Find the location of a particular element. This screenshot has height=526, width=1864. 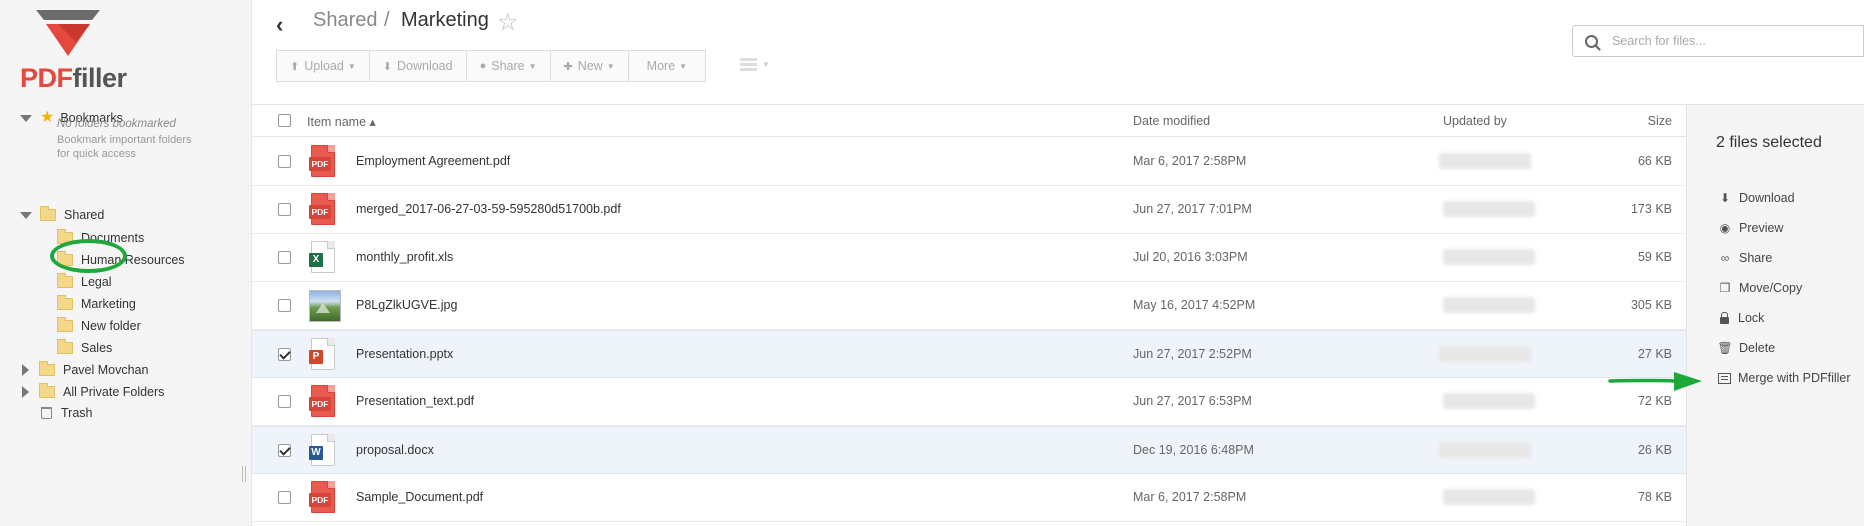

file-name: Presentation.pptx is located at coordinates (404, 354).